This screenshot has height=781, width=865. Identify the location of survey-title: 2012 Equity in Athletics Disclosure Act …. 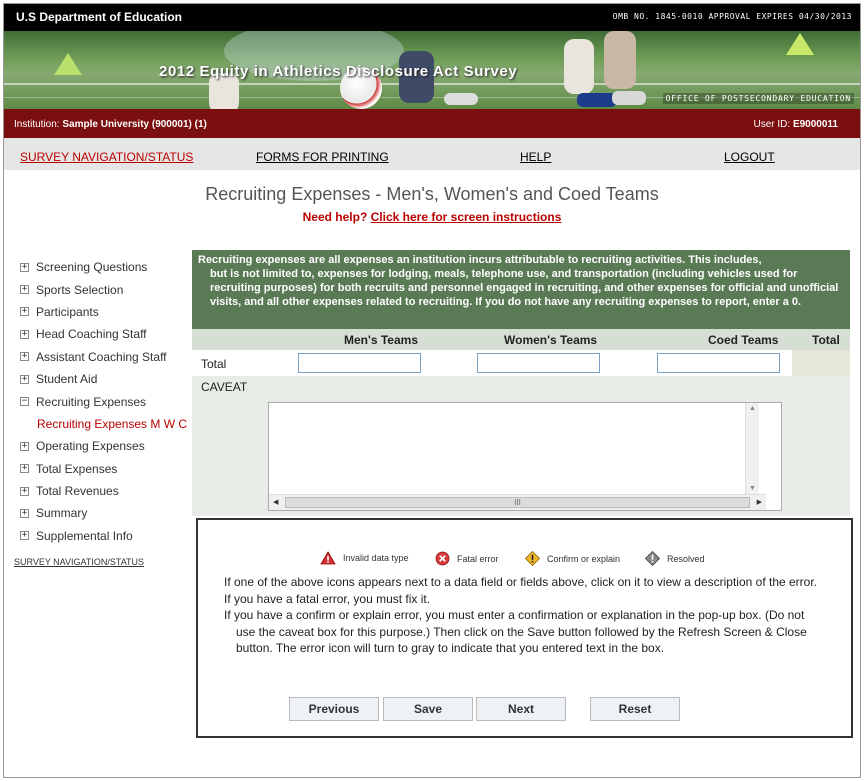
(338, 71).